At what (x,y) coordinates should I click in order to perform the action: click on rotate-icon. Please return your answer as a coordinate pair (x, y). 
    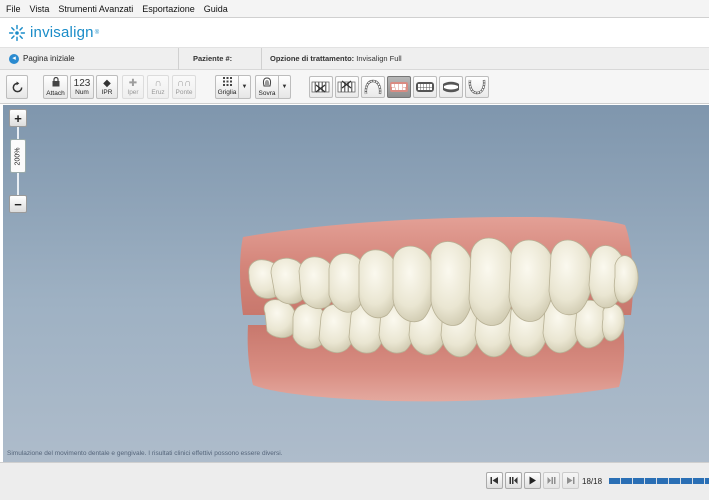
    Looking at the image, I should click on (17, 86).